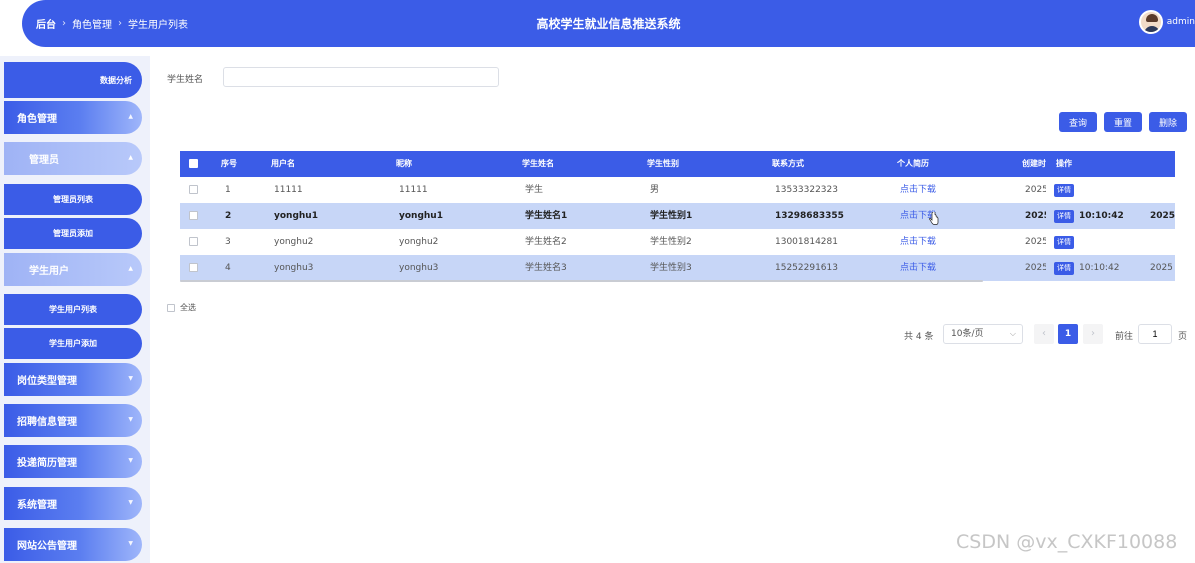  What do you see at coordinates (1068, 334) in the screenshot?
I see `page-1-button: 1` at bounding box center [1068, 334].